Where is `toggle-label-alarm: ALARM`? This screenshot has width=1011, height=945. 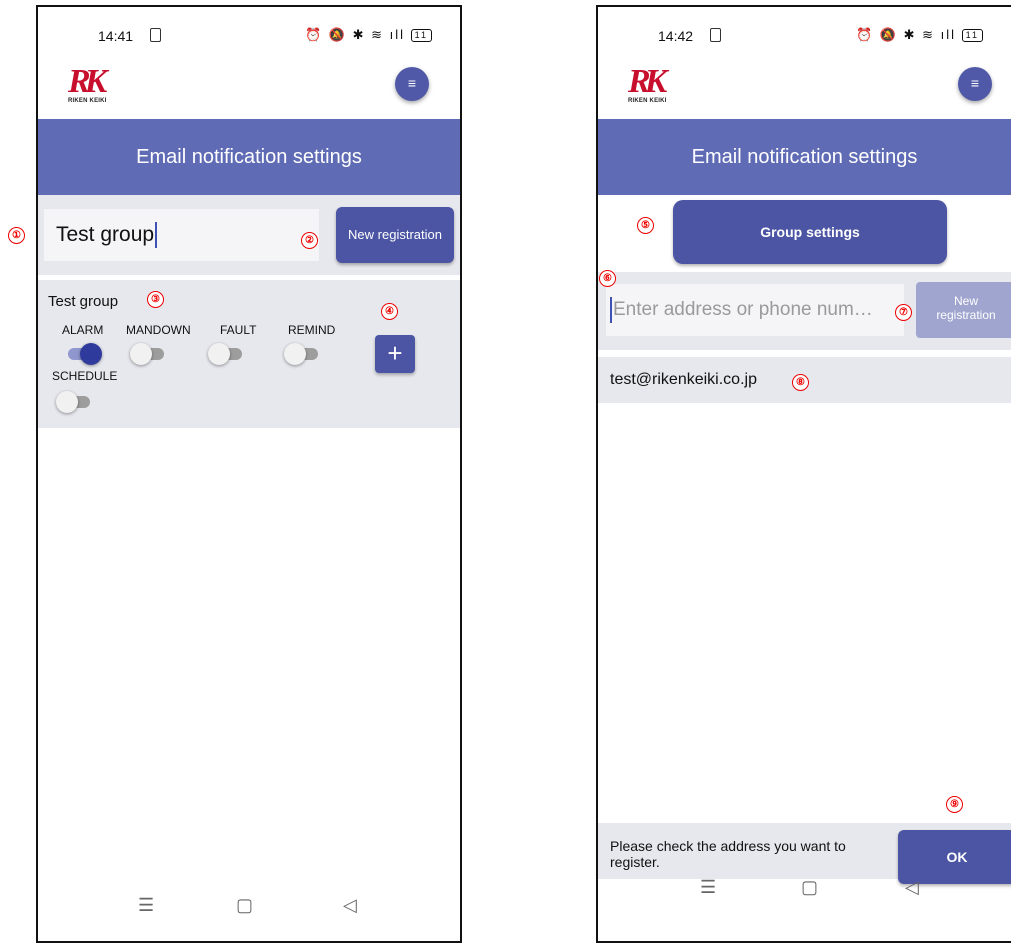
toggle-label-alarm: ALARM is located at coordinates (83, 330).